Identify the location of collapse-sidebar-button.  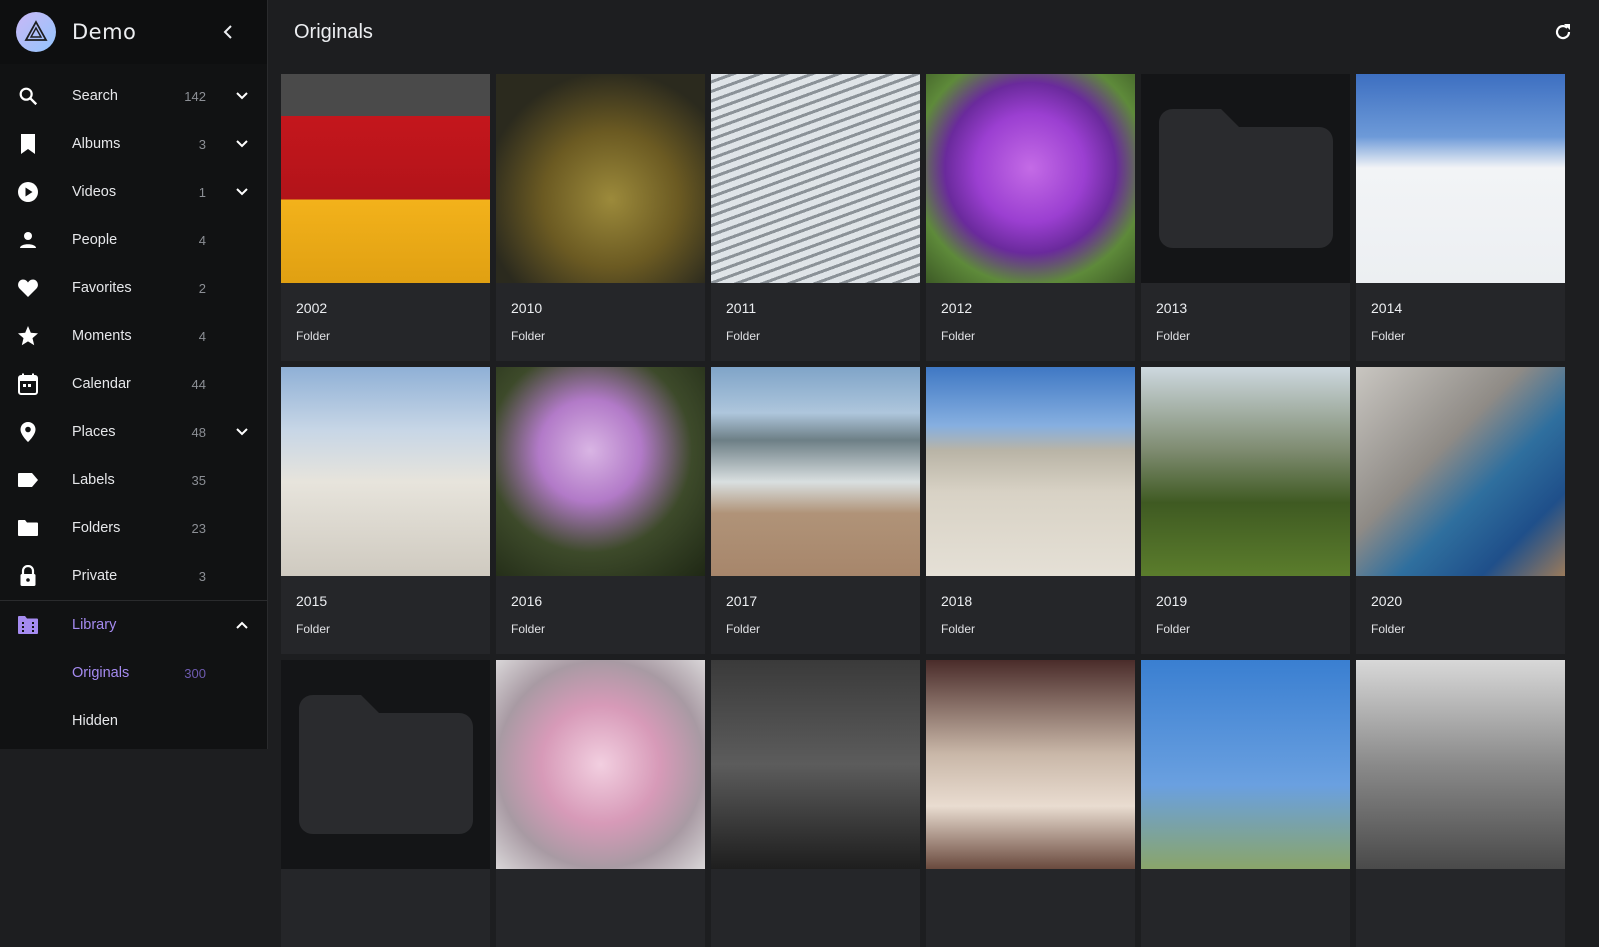
(229, 32).